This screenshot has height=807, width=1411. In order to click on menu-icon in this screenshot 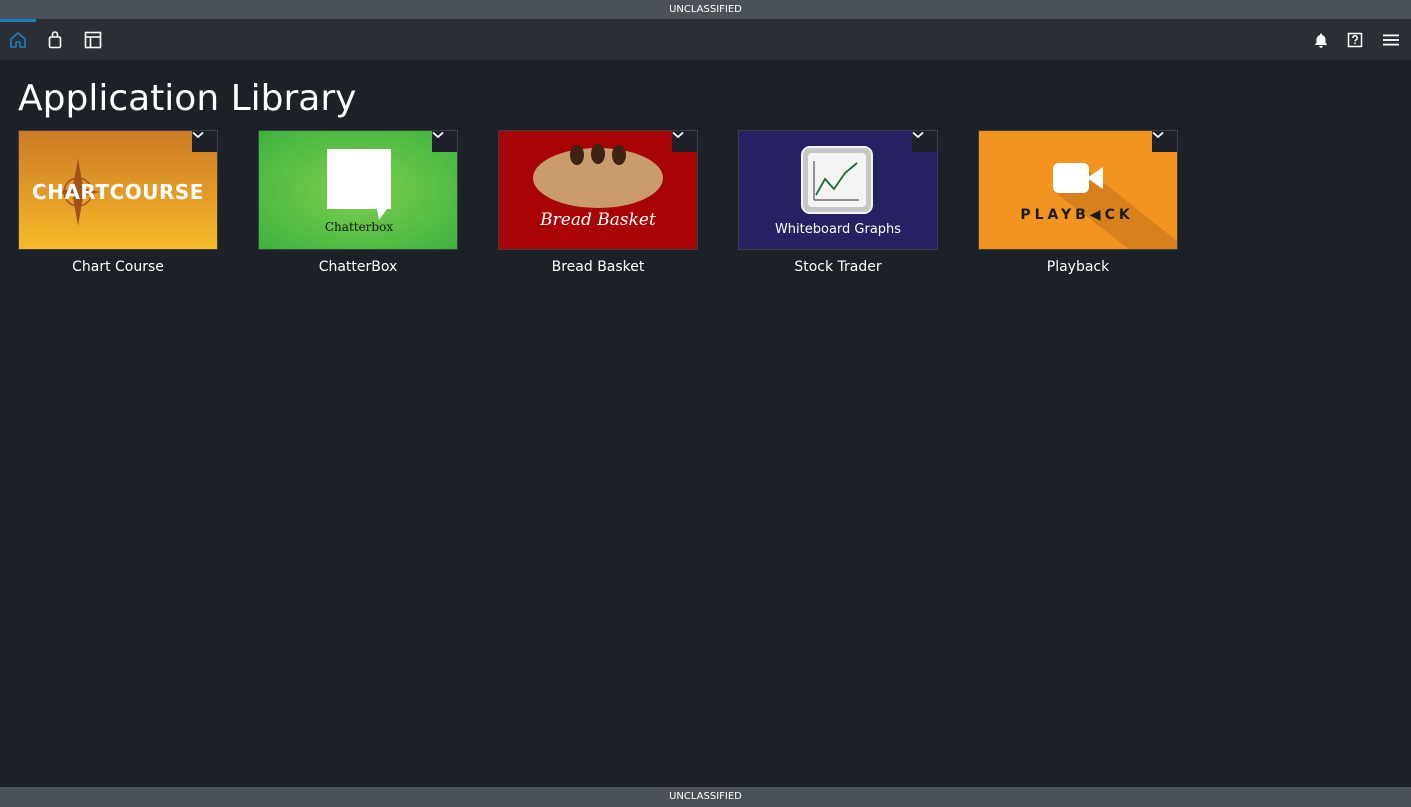, I will do `click(1391, 40)`.